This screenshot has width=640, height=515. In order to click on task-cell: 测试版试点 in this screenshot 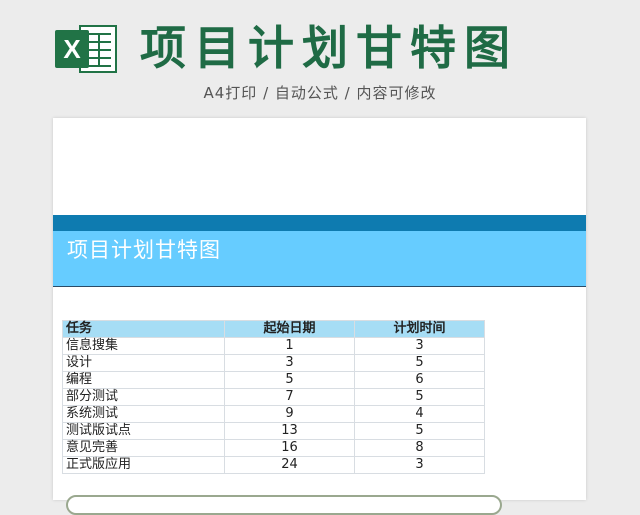, I will do `click(143, 431)`.